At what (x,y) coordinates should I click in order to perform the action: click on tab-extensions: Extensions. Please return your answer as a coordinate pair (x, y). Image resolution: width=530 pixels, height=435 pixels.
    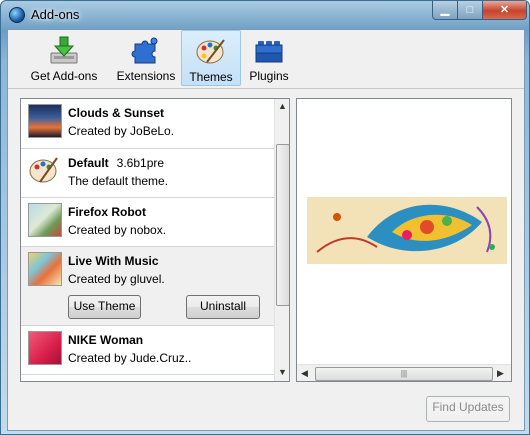
    Looking at the image, I should click on (146, 58).